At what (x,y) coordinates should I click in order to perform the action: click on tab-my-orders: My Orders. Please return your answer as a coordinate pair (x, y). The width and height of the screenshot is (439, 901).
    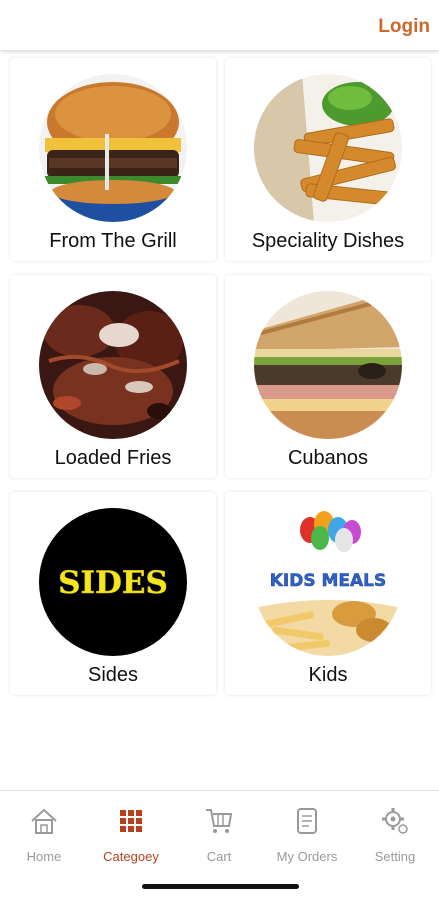
    Looking at the image, I should click on (307, 835).